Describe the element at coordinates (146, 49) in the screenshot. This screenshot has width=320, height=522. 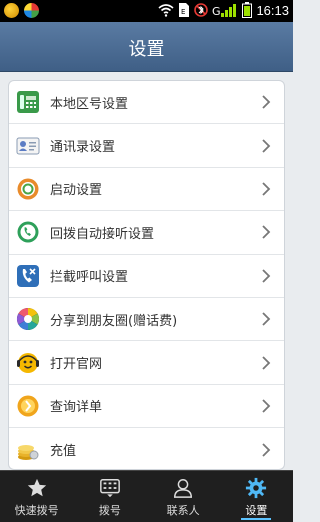
I see `page-title: 设置` at that location.